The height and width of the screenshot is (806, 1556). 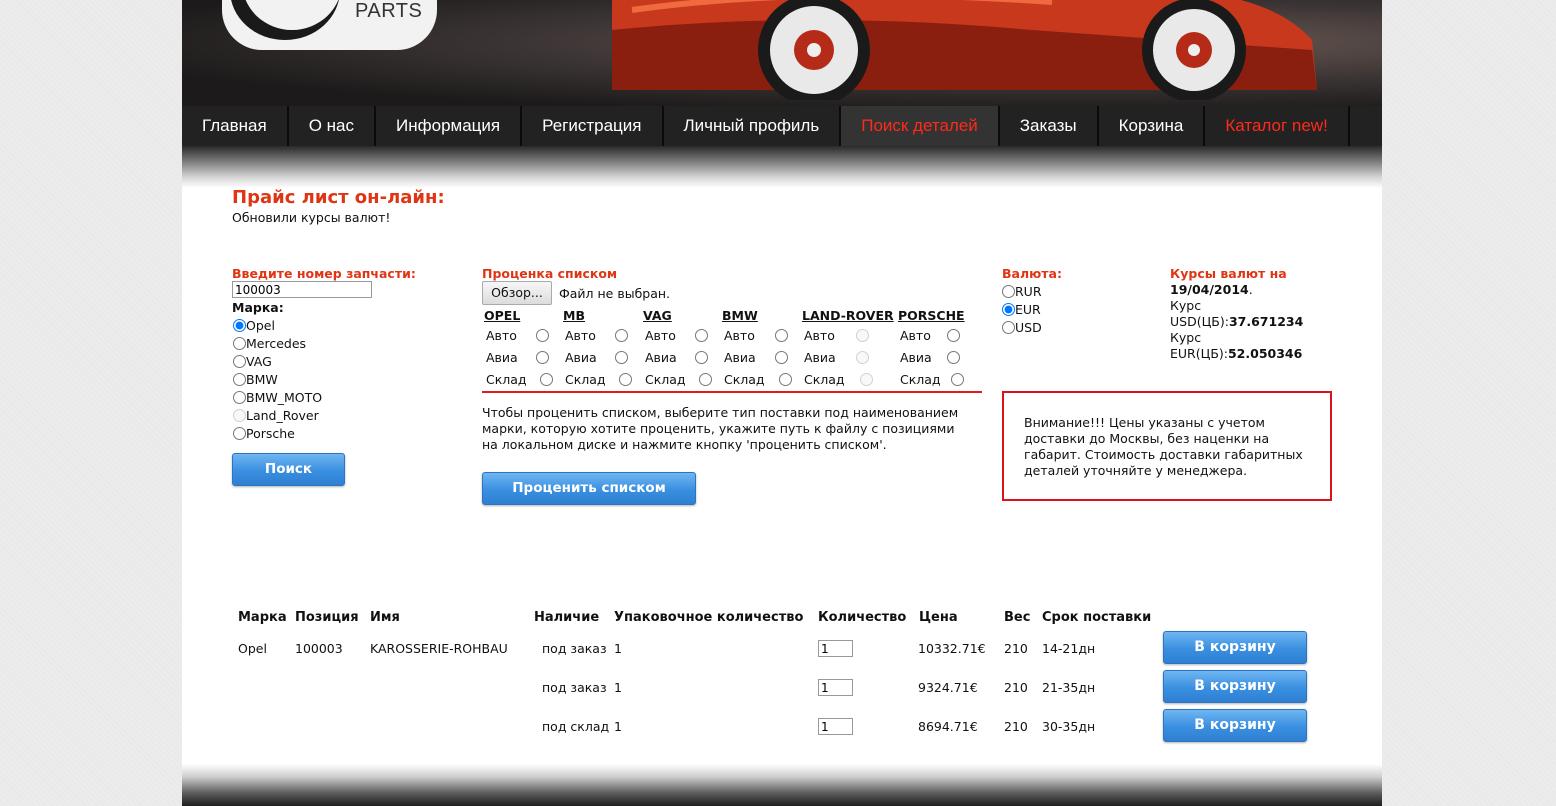 I want to click on nav-shadow, so click(x=782, y=167).